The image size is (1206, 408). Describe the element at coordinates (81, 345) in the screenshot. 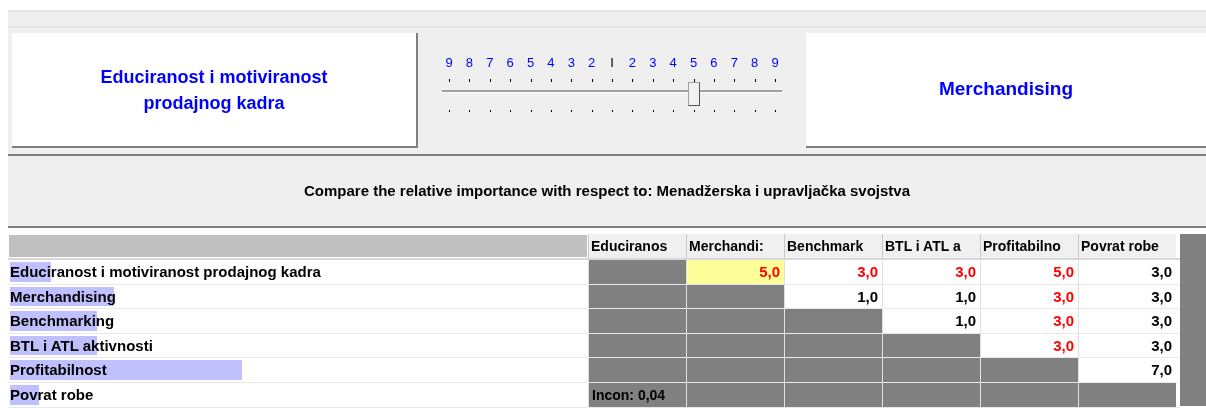

I see `row-label: BTL i ATL aktivnosti` at that location.